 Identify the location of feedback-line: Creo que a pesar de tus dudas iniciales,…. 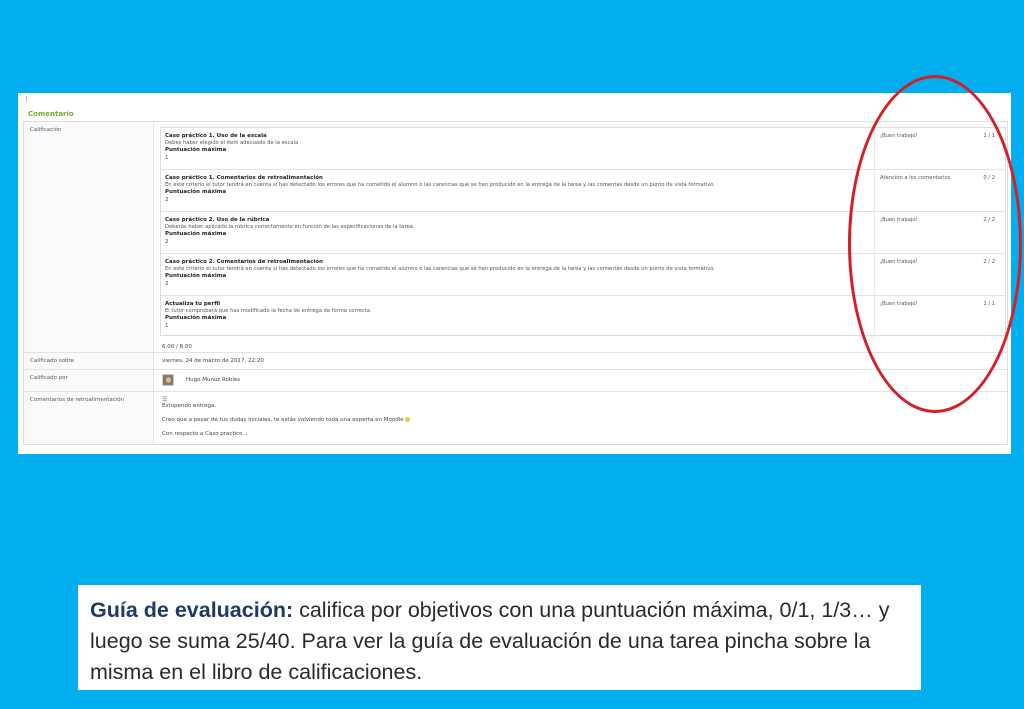
(286, 420).